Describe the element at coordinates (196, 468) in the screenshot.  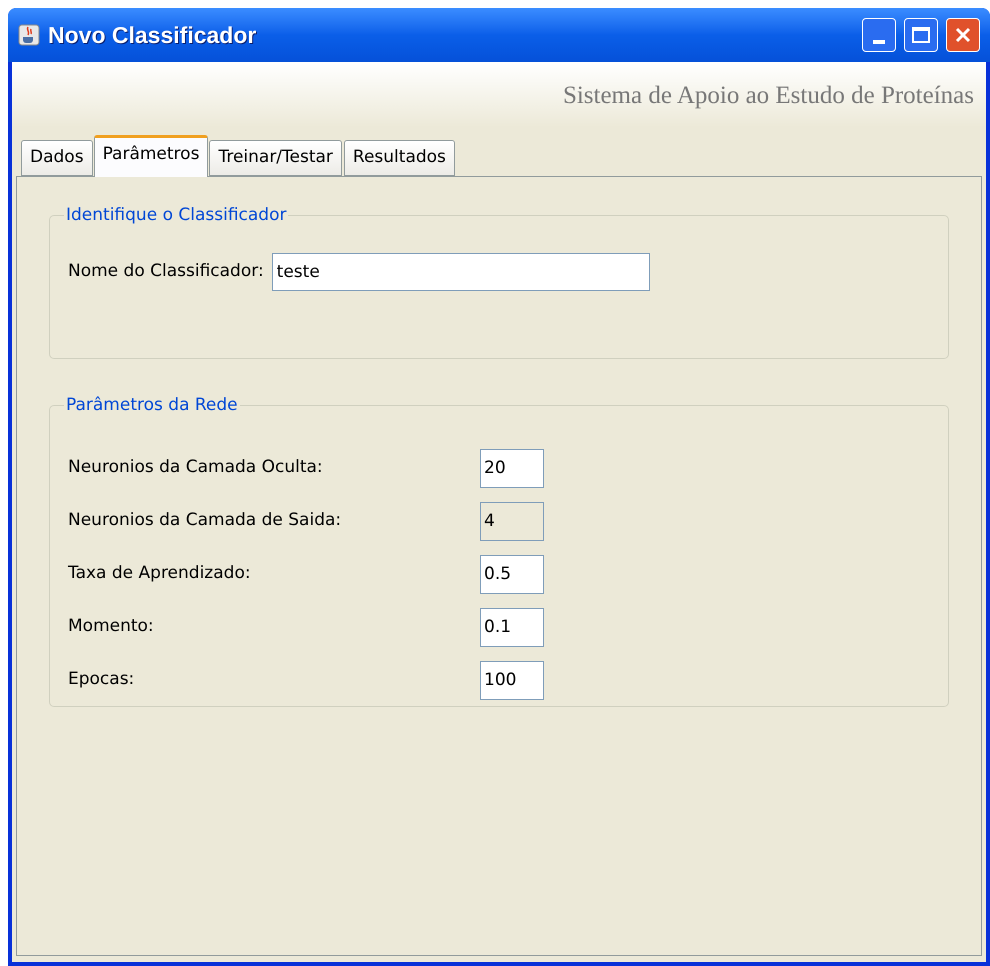
I see `field-label: Neuronios da Camada Oculta:` at that location.